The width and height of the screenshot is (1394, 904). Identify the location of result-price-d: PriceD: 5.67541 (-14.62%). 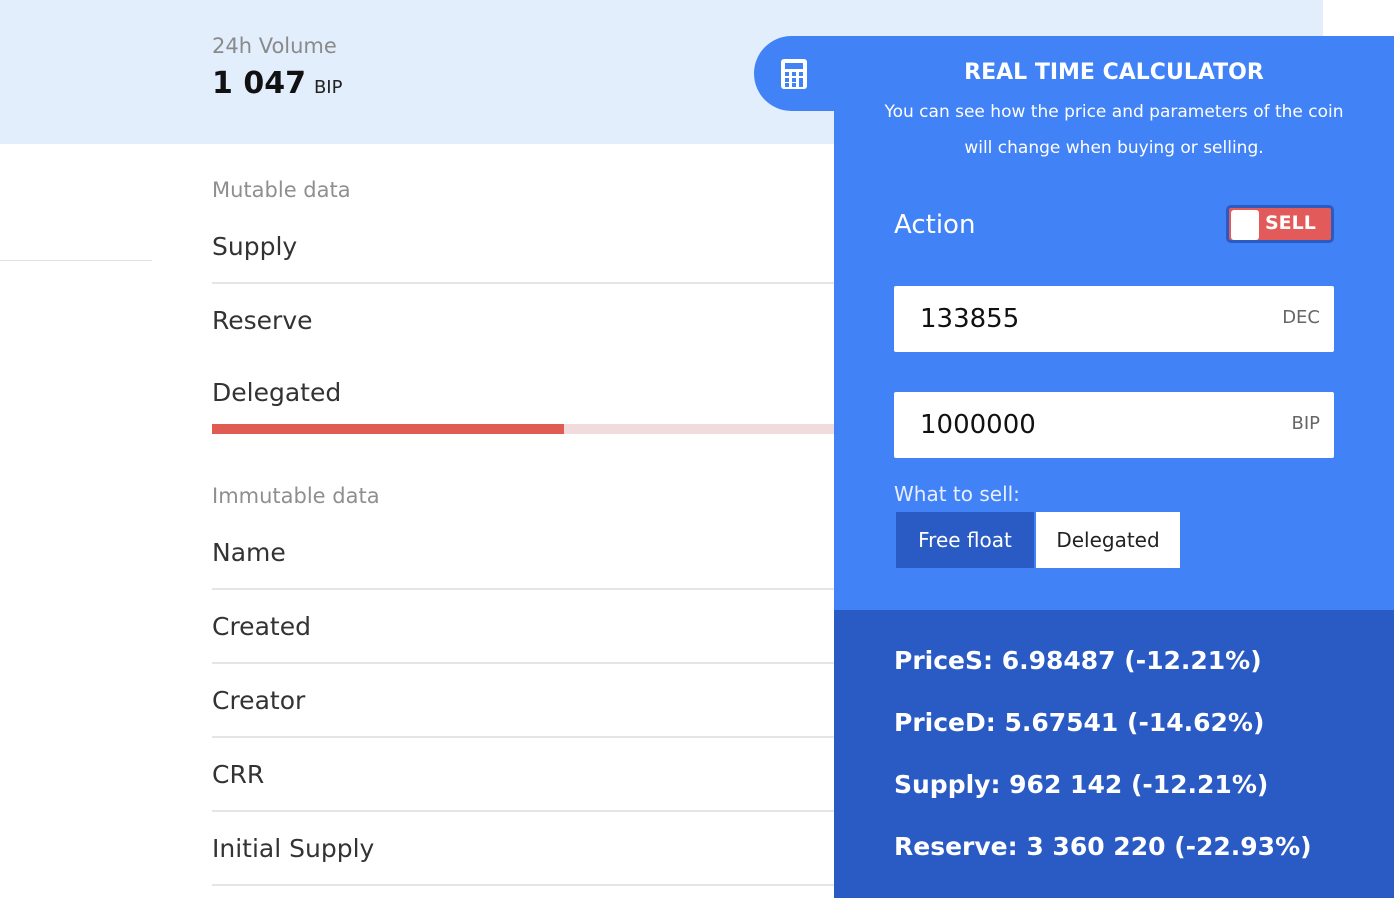
(1079, 722).